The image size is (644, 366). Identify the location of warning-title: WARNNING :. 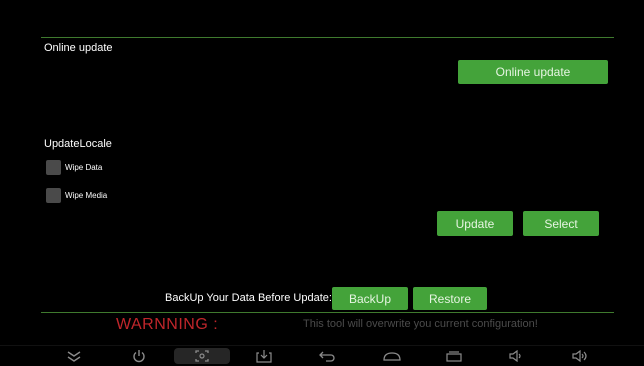
(167, 324).